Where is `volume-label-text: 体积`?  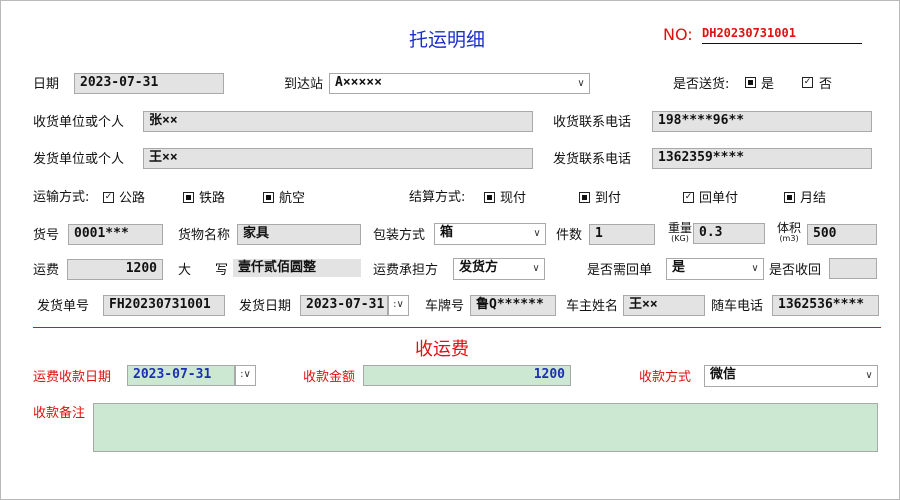 volume-label-text: 体积 is located at coordinates (789, 228).